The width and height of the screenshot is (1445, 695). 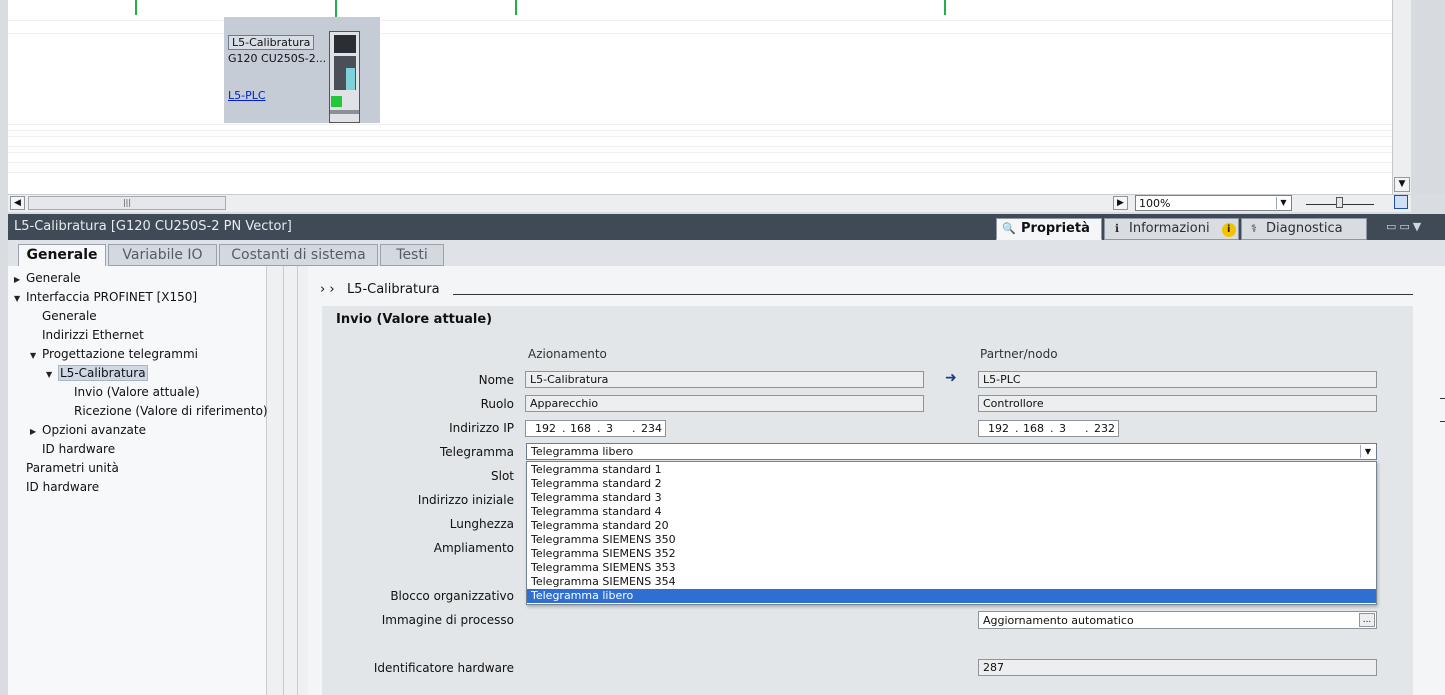 What do you see at coordinates (93, 335) in the screenshot?
I see `tree-item-ethernet-addresses: Indirizzi Ethernet` at bounding box center [93, 335].